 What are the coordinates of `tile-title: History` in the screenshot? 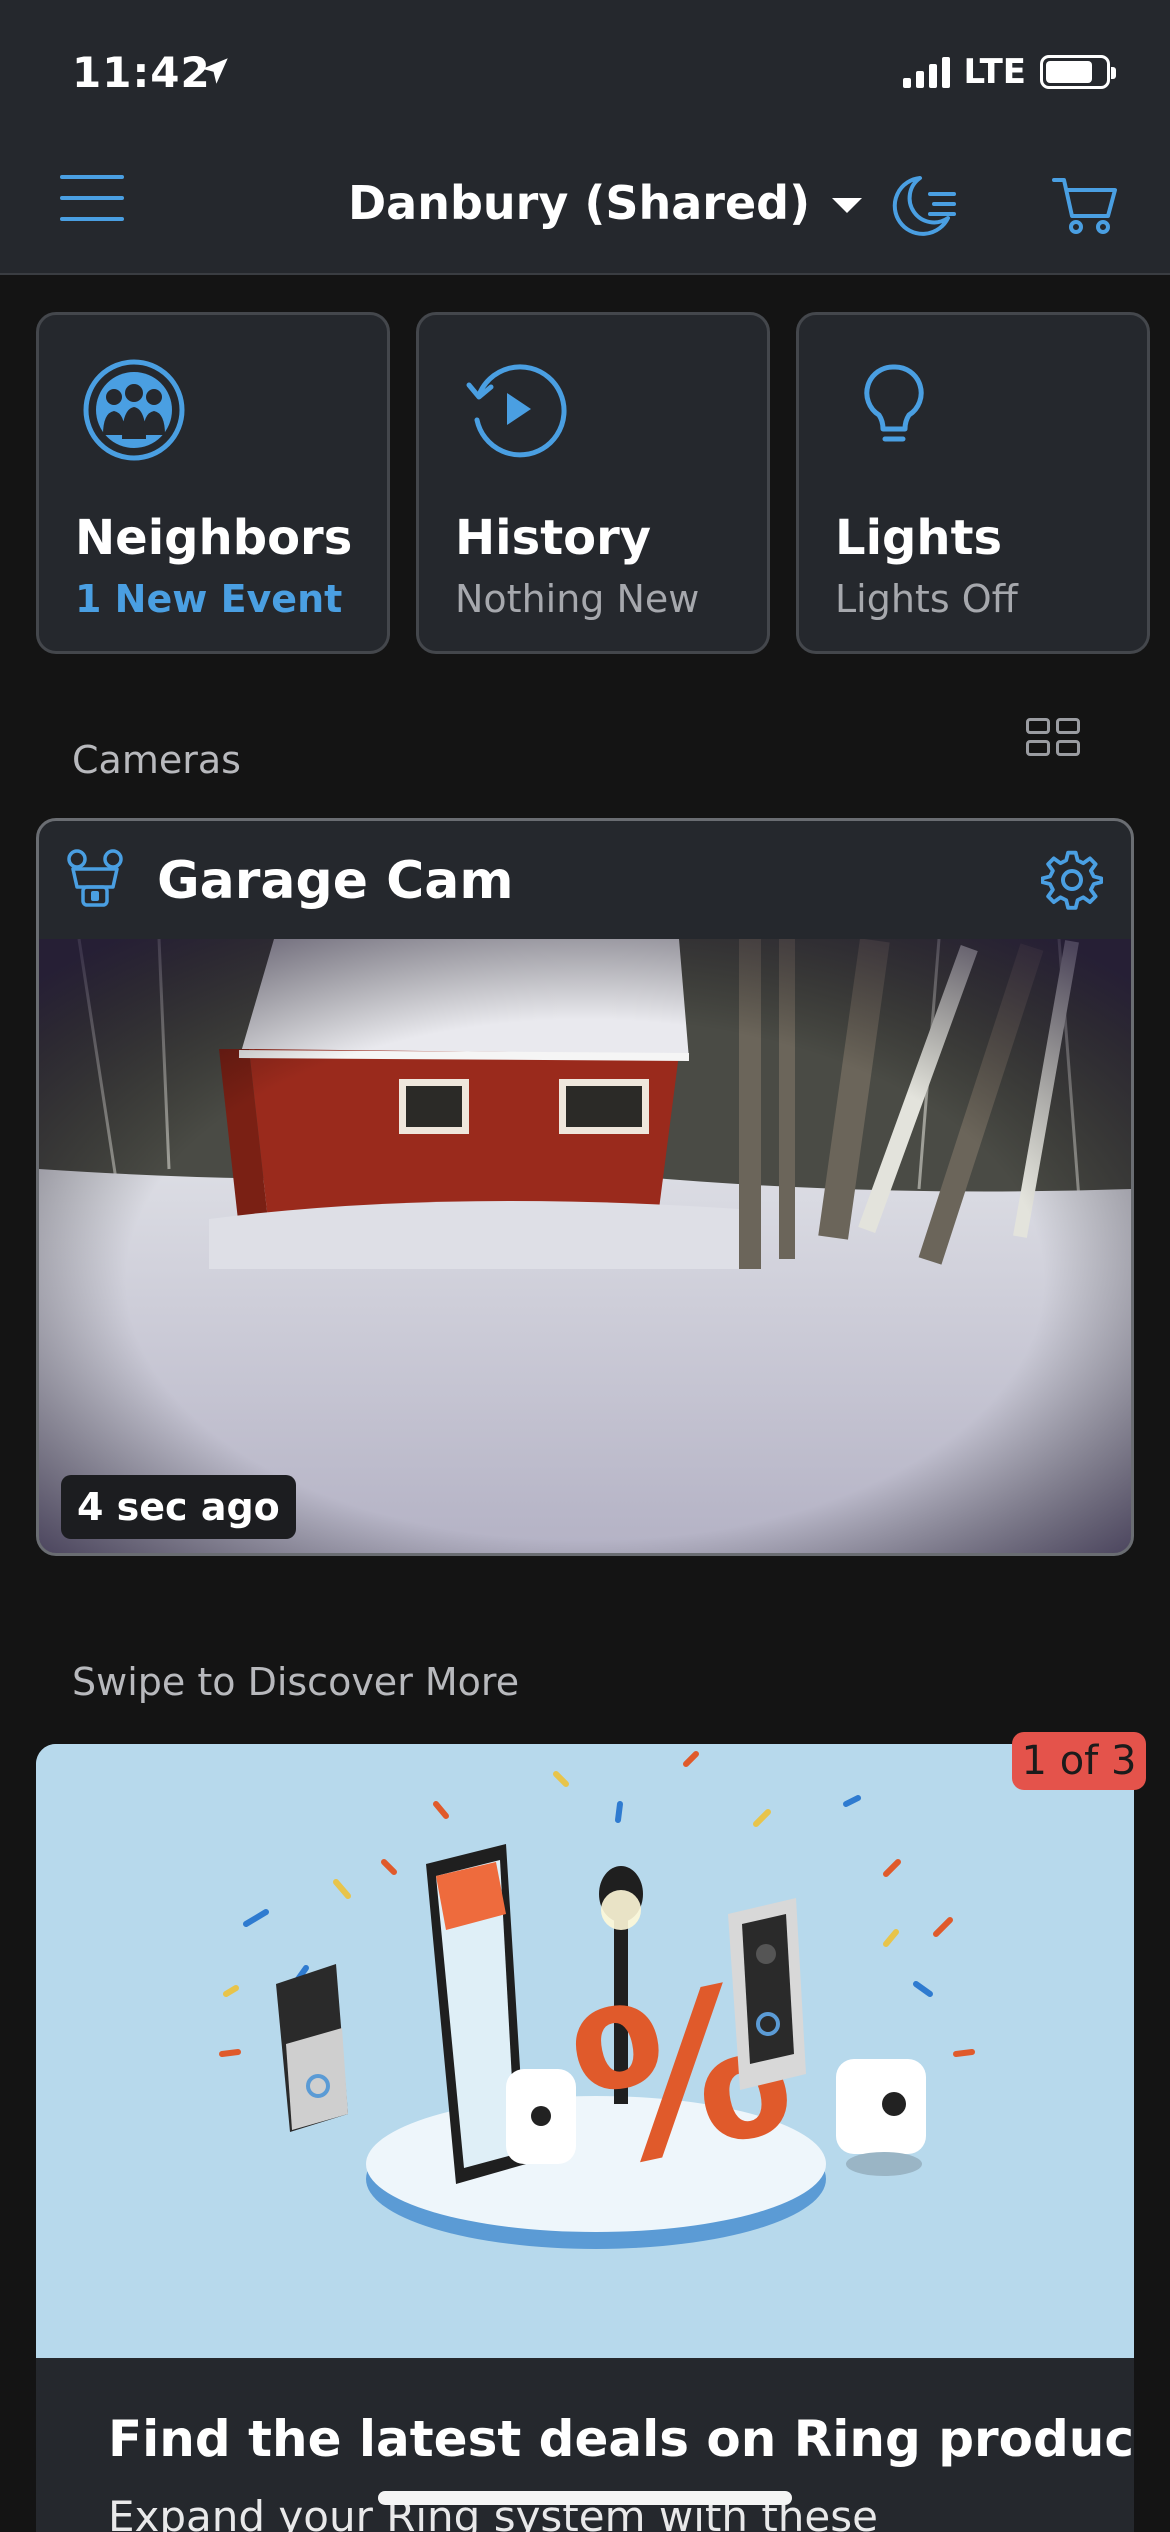 It's located at (553, 538).